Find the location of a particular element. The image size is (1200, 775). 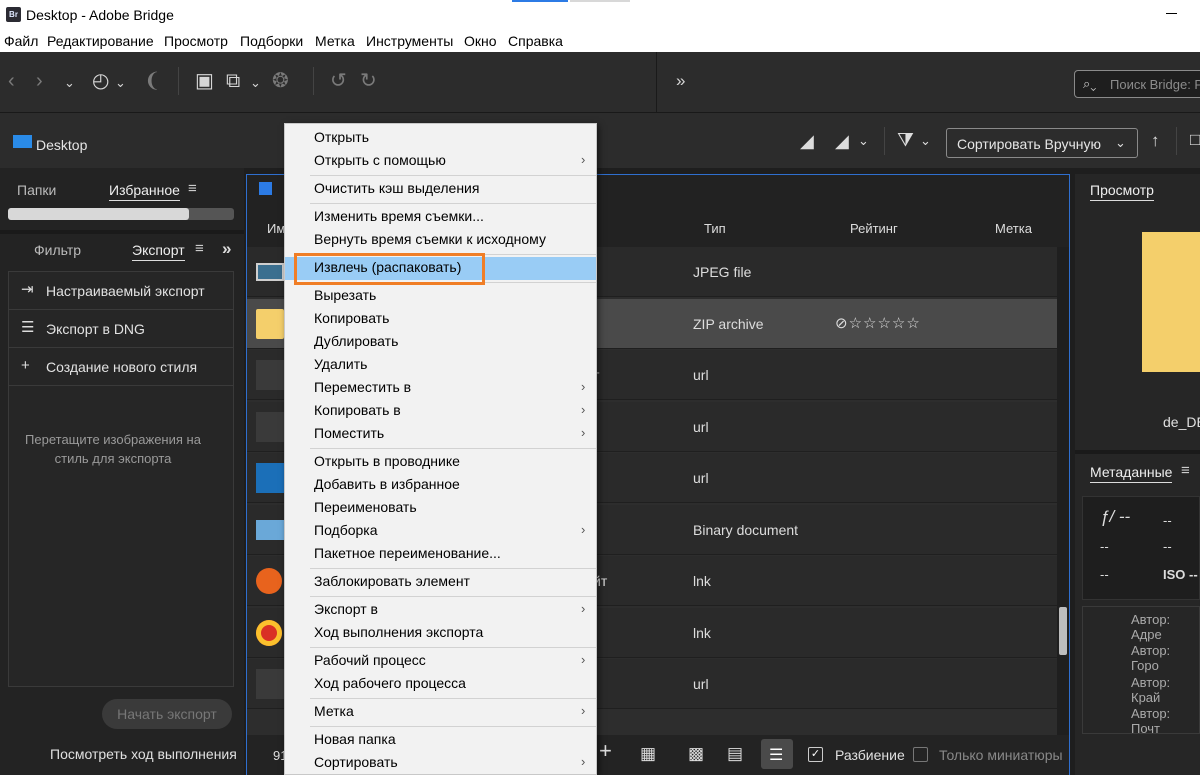

menu-item: Открыть is located at coordinates (440, 138).